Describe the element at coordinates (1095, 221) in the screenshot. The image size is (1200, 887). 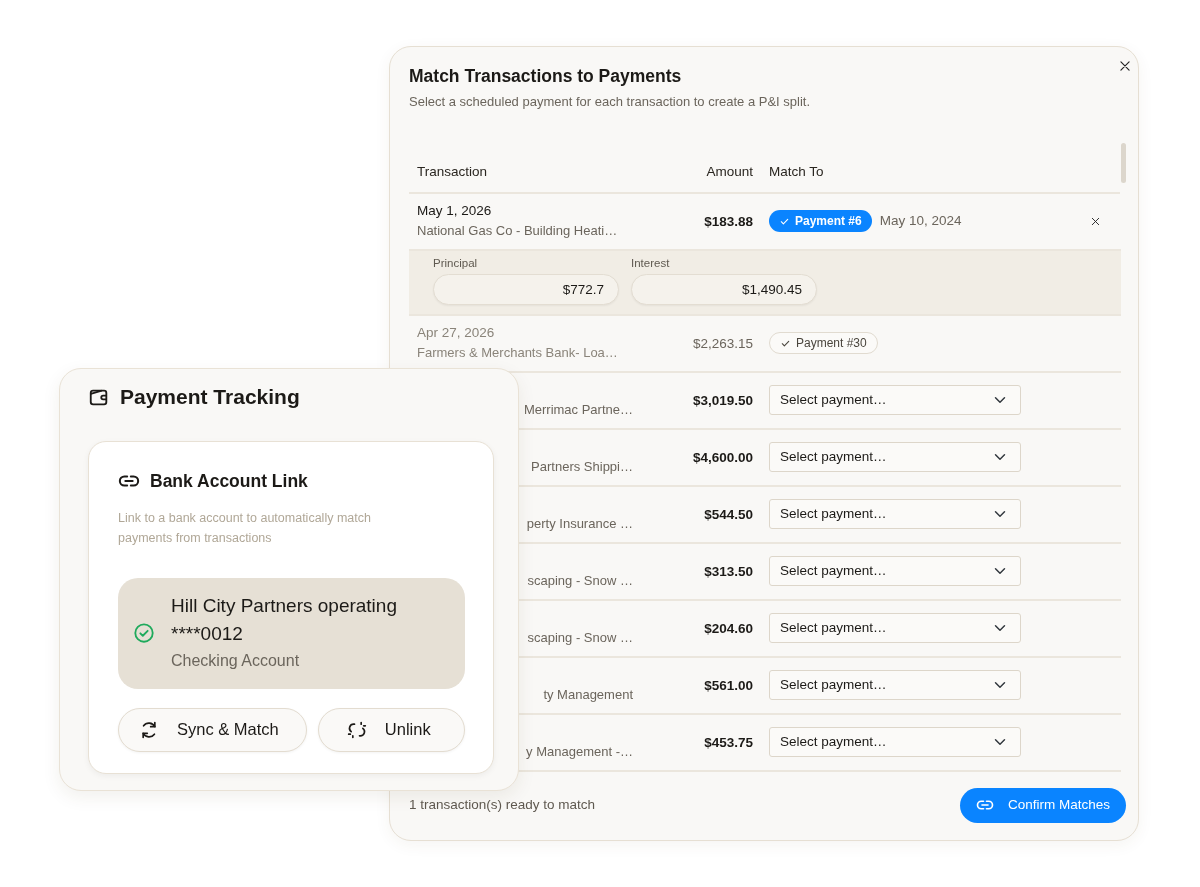
I see `remove-icon` at that location.